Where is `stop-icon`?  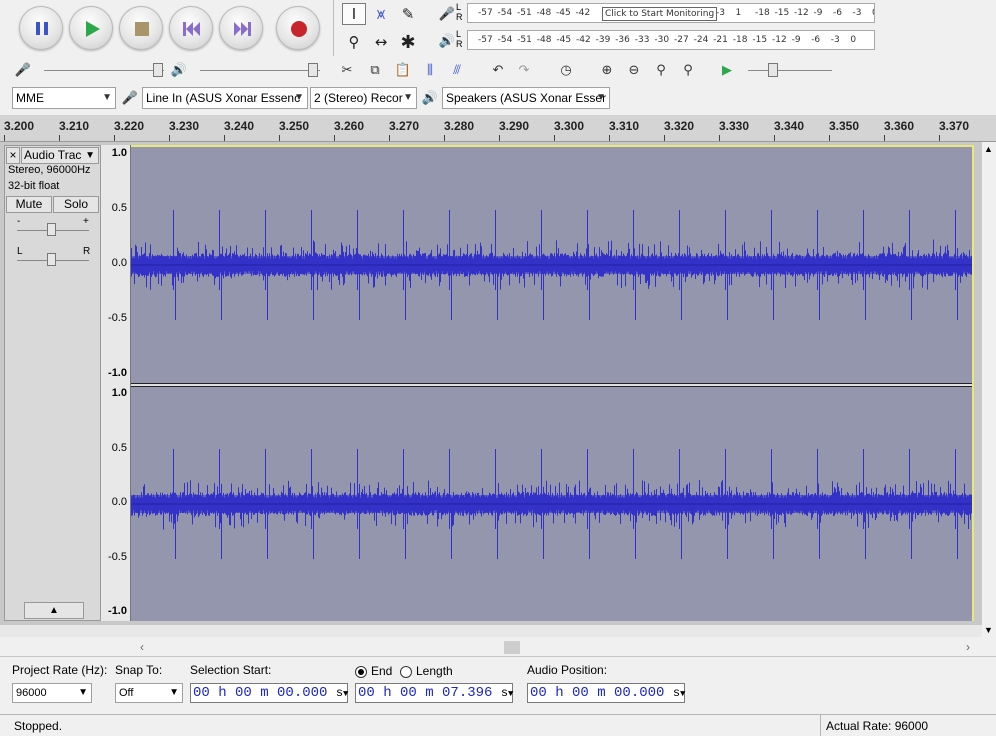 stop-icon is located at coordinates (142, 29).